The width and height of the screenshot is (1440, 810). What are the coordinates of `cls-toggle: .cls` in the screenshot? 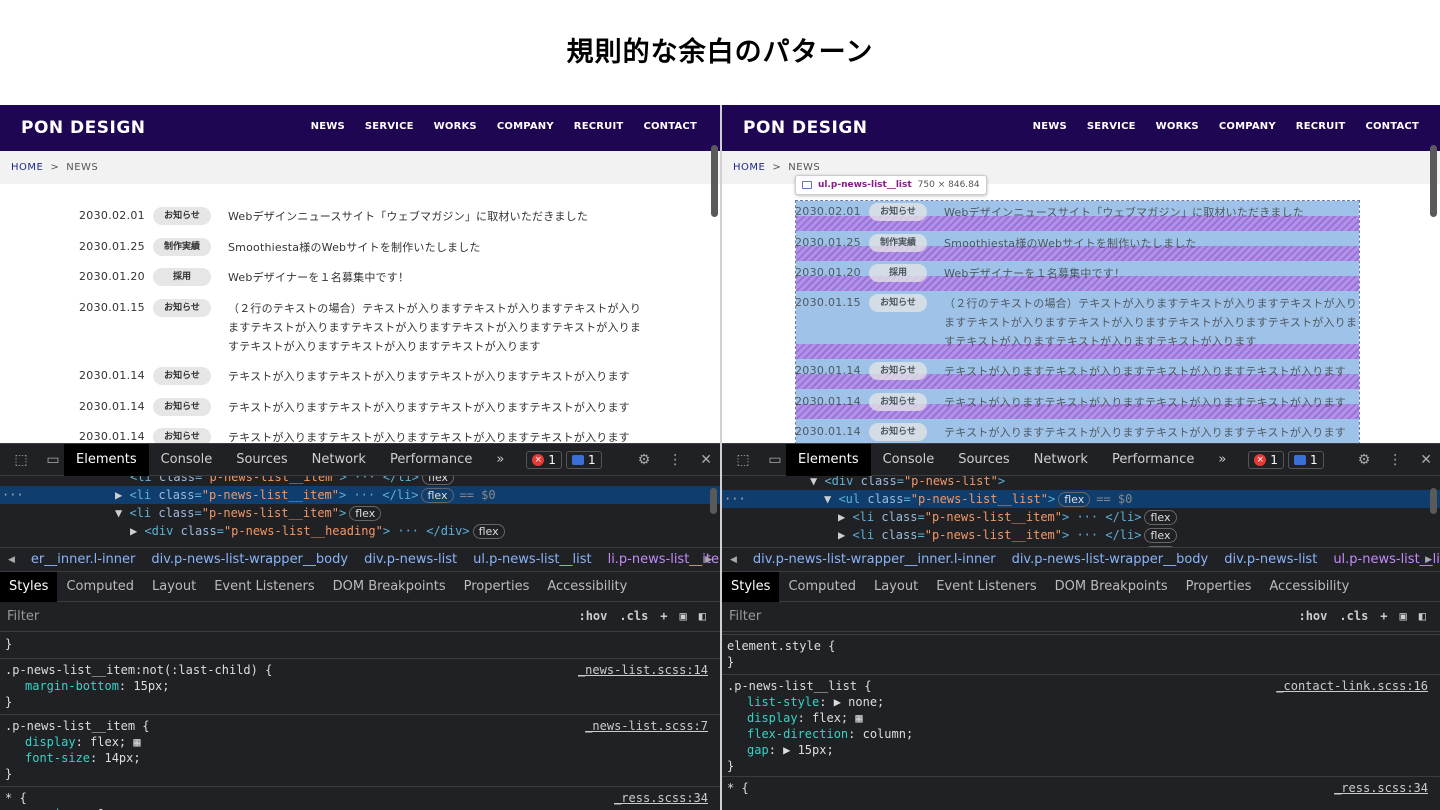 It's located at (633, 616).